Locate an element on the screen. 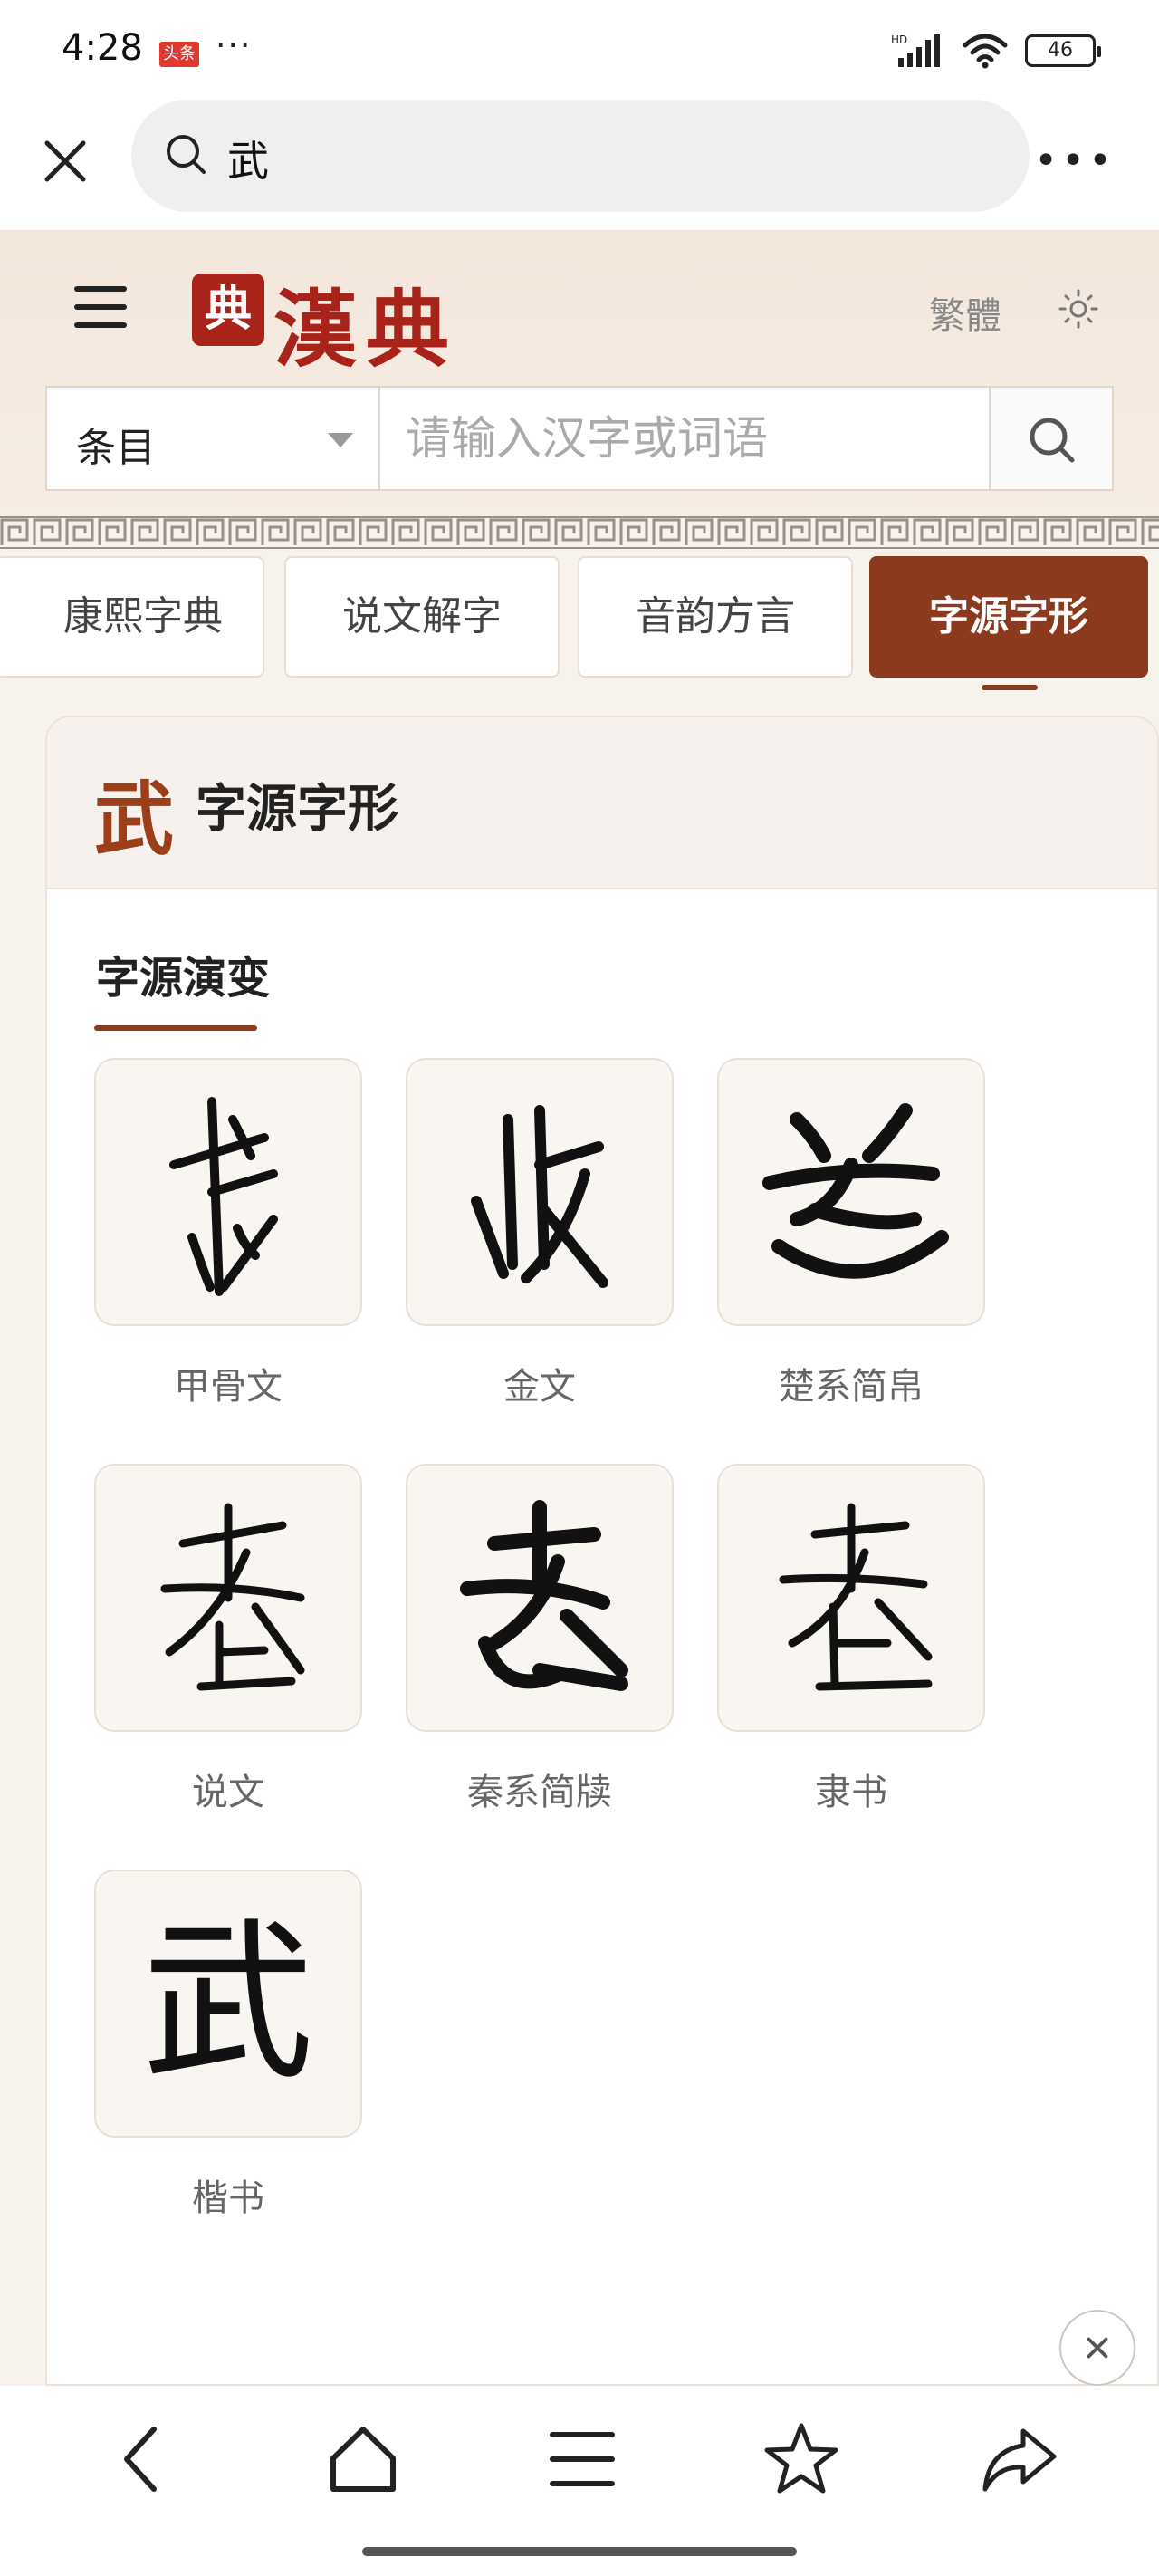 The image size is (1159, 2576). glyph-label: 说文 is located at coordinates (228, 1792).